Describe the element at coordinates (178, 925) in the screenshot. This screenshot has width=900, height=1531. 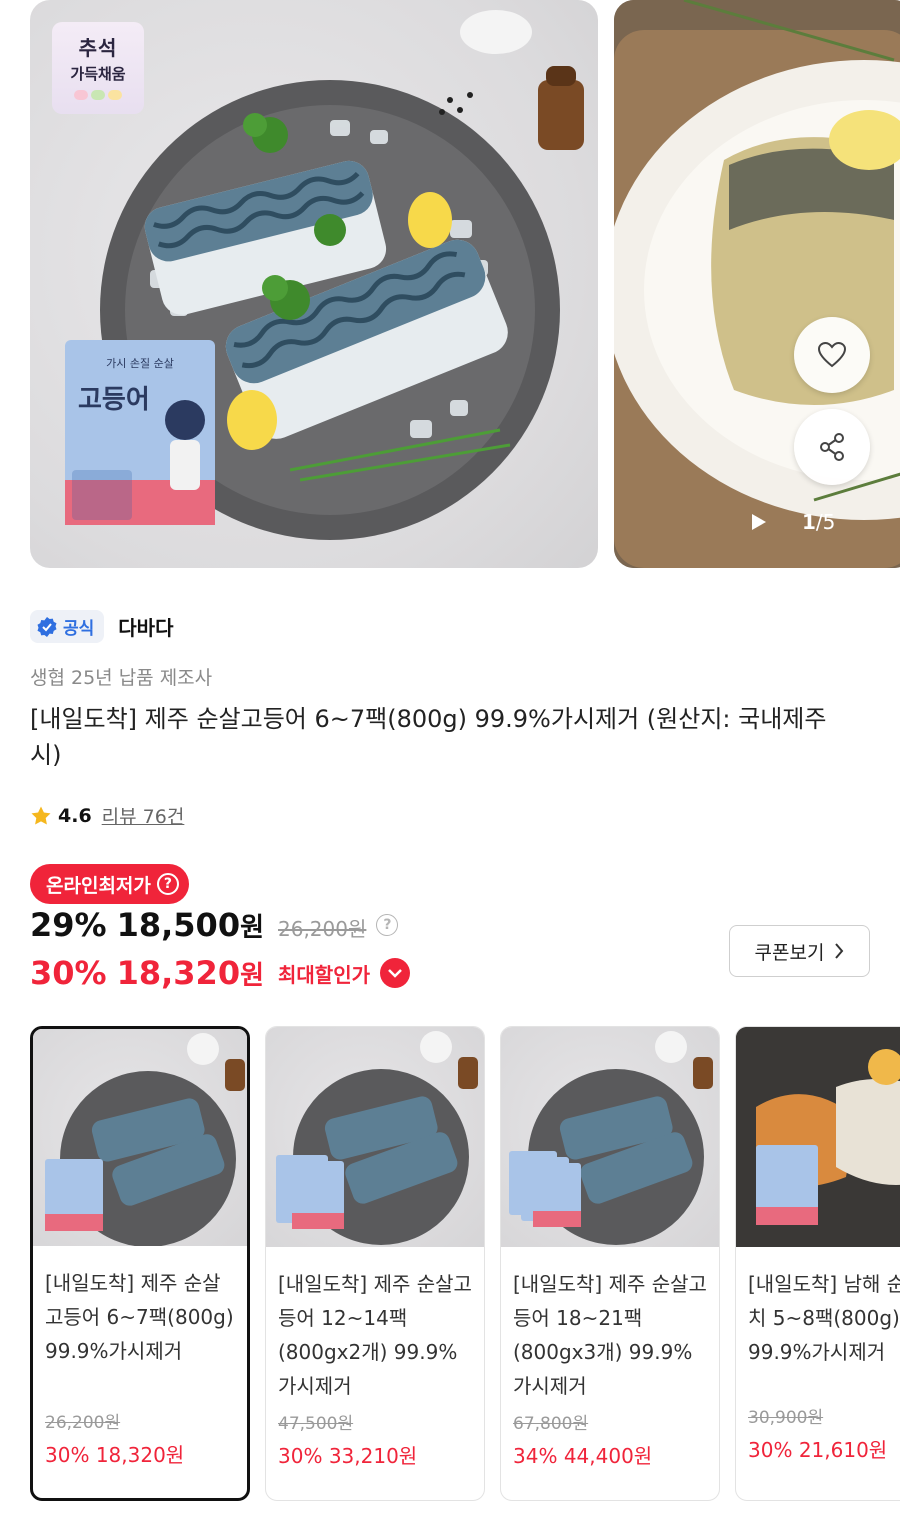
I see `sale-price: 18,500` at that location.